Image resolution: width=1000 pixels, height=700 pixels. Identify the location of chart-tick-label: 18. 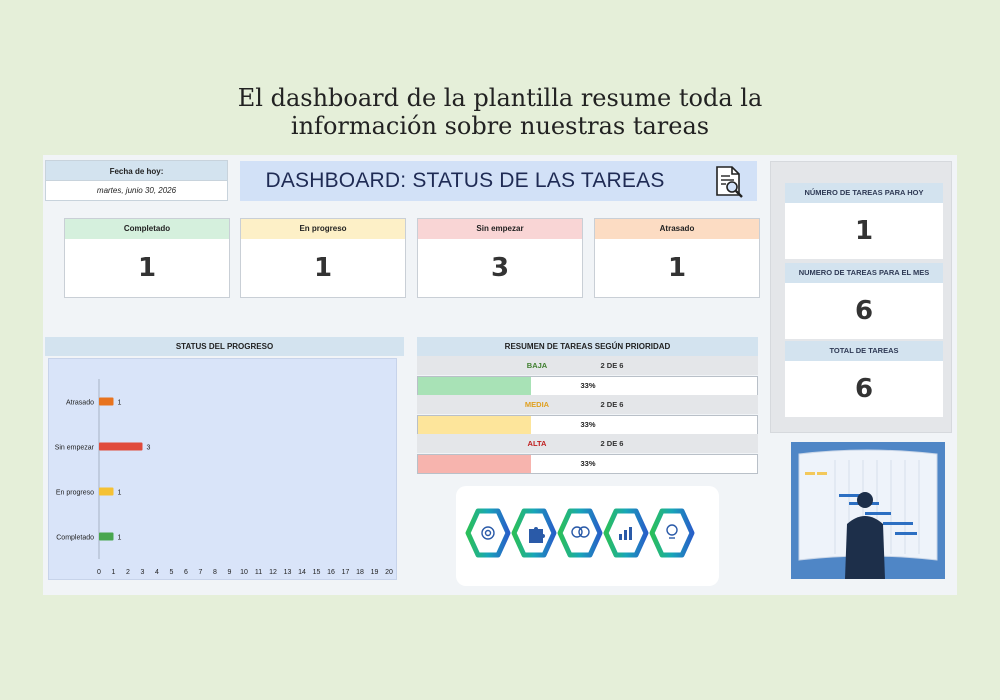
(360, 572).